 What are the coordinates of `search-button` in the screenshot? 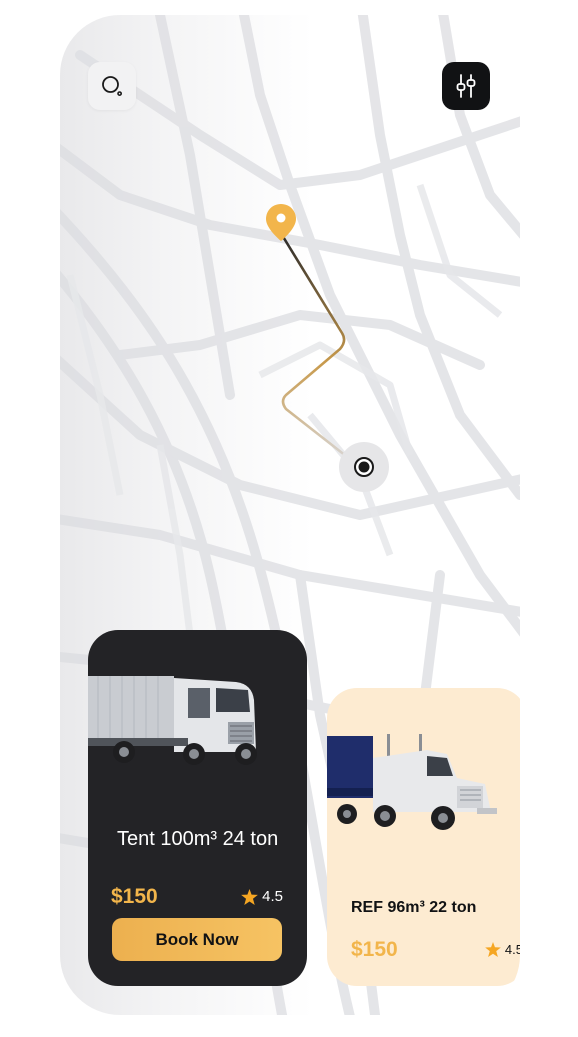 It's located at (112, 86).